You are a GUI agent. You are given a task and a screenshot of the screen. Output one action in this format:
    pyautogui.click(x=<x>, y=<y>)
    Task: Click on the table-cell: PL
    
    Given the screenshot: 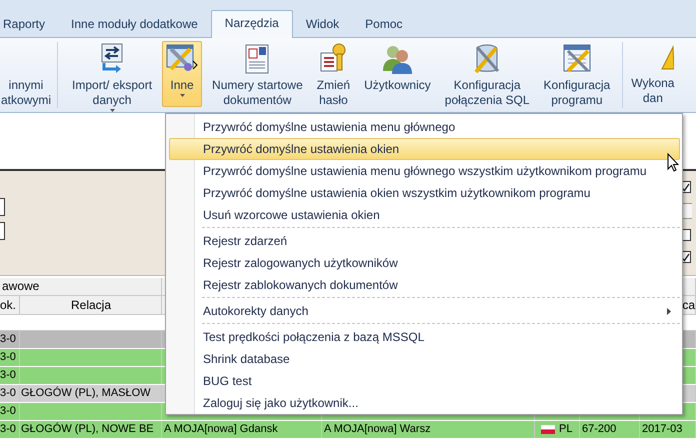 What is the action you would take?
    pyautogui.click(x=557, y=429)
    